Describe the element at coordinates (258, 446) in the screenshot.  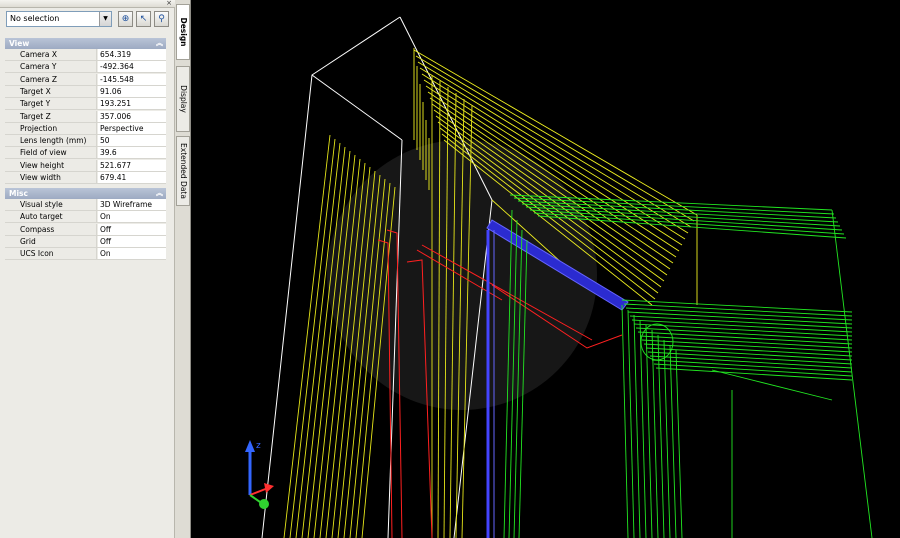
I see `ucs-z-label: z` at that location.